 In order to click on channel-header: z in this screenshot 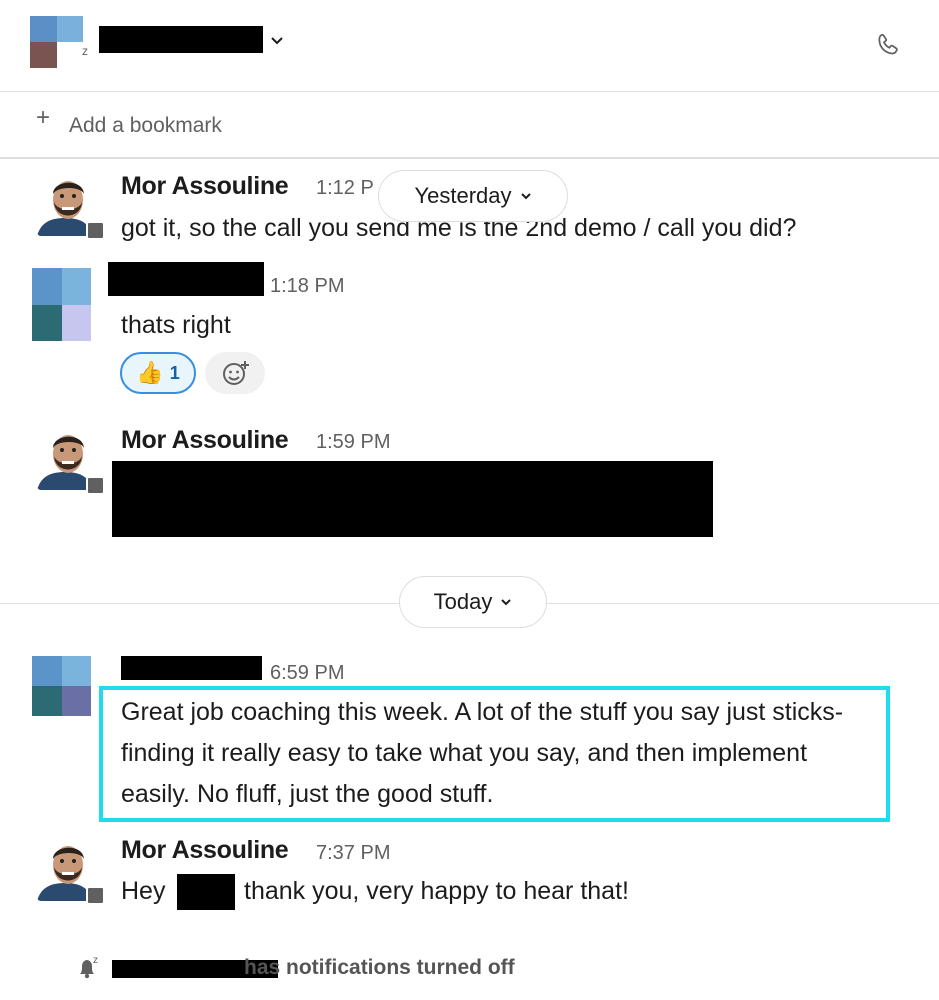, I will do `click(469, 46)`.